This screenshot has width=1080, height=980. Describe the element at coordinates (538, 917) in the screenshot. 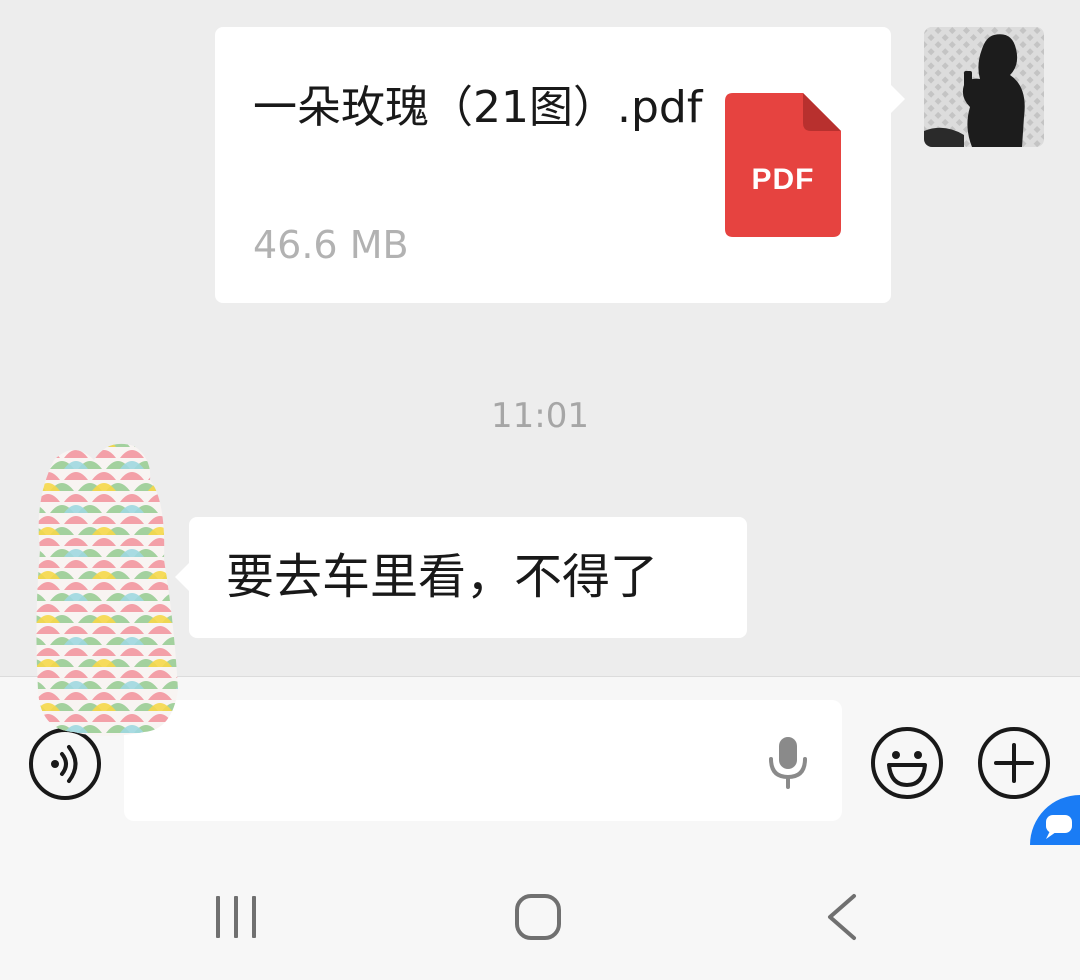

I see `home-icon` at that location.